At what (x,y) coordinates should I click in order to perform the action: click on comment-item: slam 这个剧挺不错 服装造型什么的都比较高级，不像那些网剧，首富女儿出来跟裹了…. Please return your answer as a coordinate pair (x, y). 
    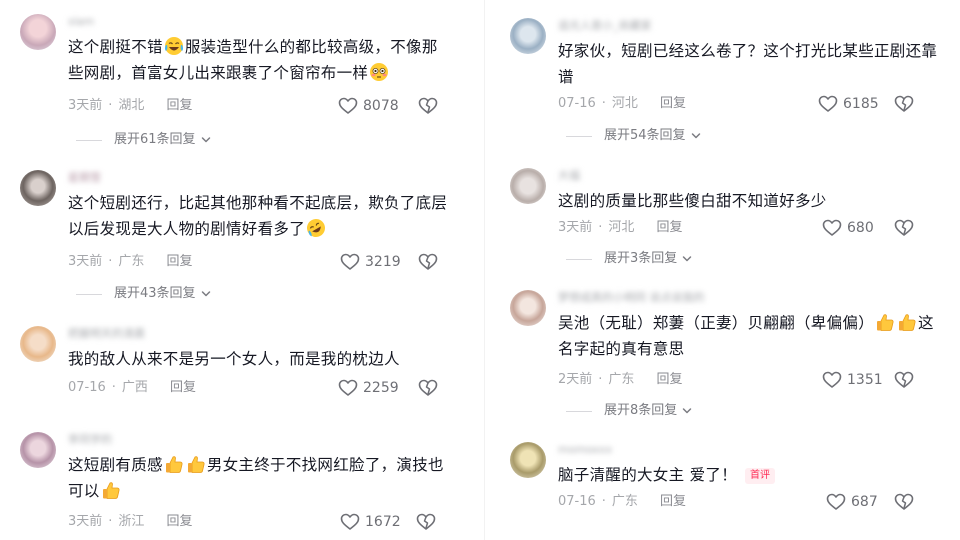
    Looking at the image, I should click on (240, 80).